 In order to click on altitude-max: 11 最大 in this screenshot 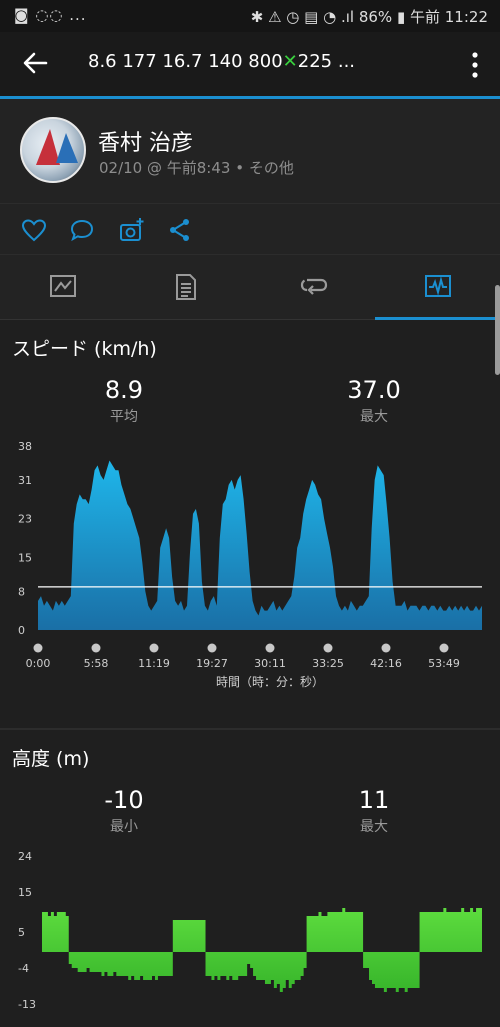, I will do `click(374, 810)`.